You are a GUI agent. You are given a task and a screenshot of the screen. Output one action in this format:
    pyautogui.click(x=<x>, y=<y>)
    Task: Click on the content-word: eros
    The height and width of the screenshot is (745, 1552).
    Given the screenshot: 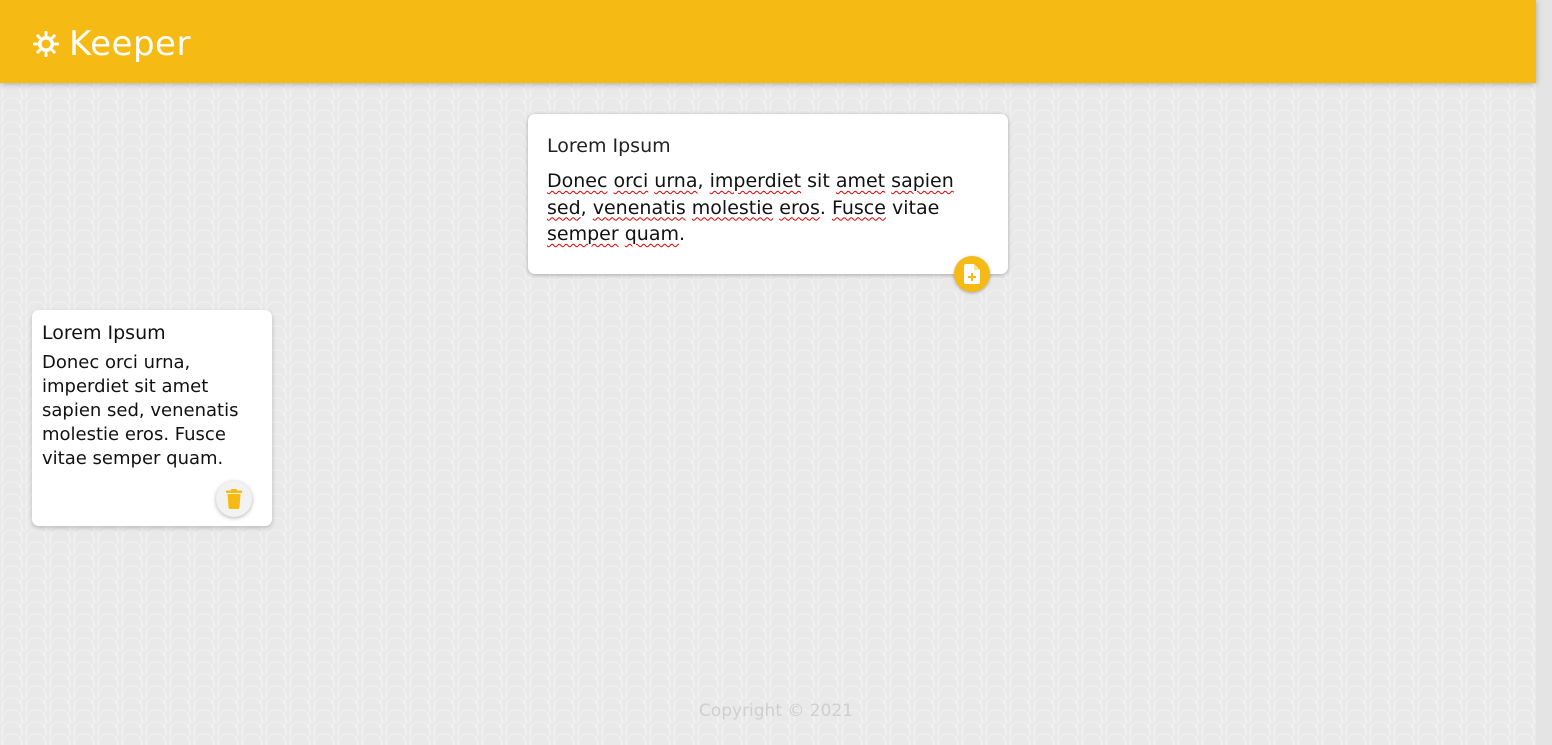 What is the action you would take?
    pyautogui.click(x=799, y=207)
    